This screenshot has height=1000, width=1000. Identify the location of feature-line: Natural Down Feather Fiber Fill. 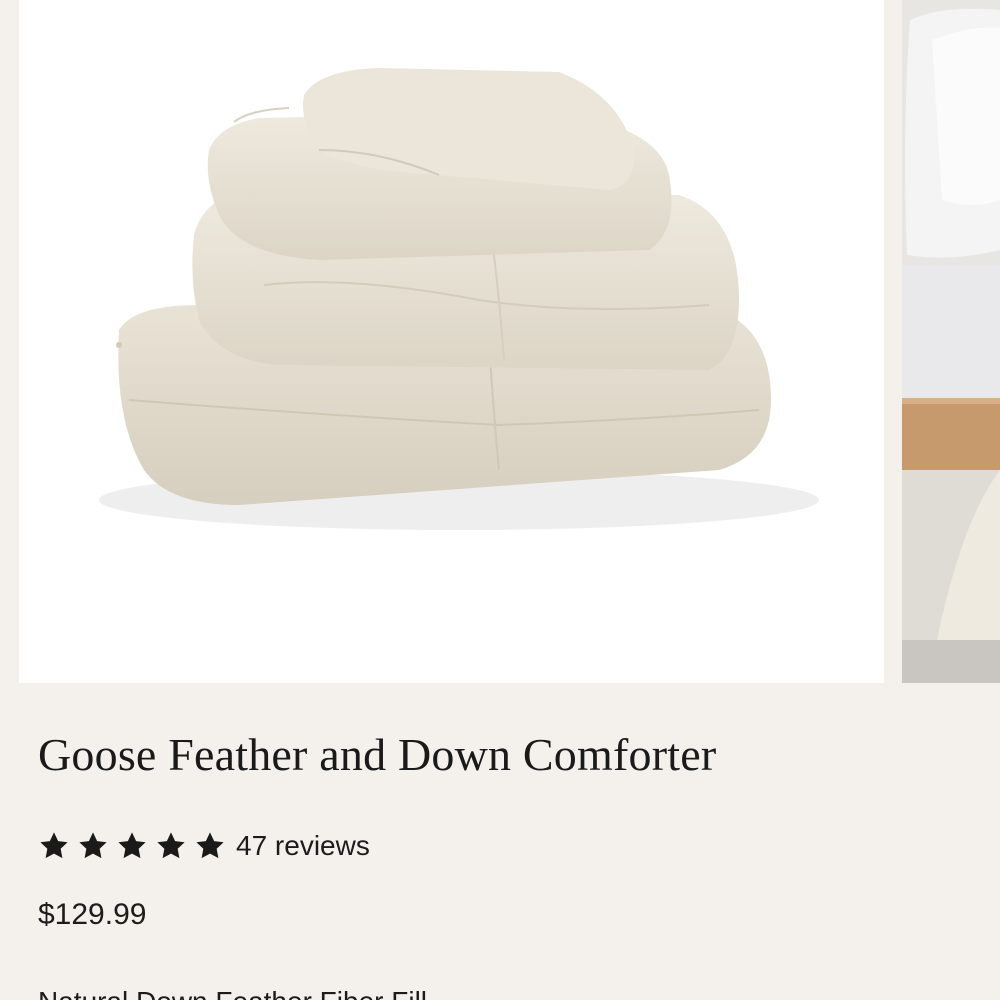
(232, 993).